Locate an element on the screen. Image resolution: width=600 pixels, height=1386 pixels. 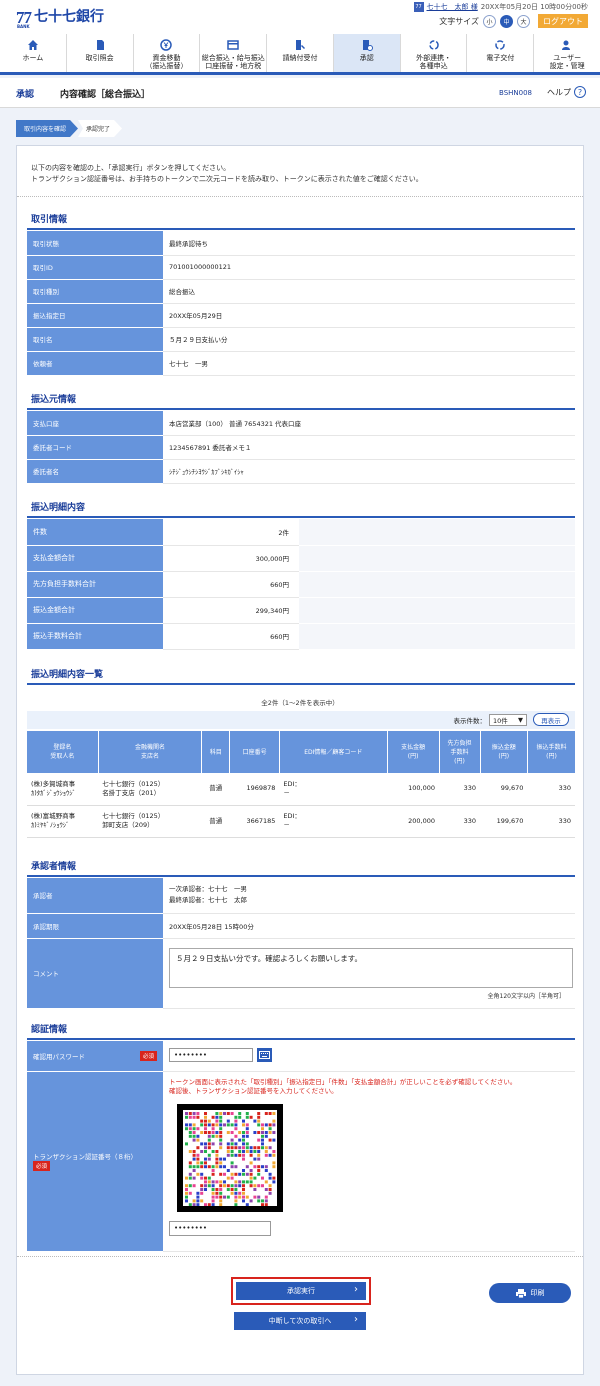
comment-textarea: ５月２９日支払い分です。確認よろしくお願いします。 is located at coordinates (371, 968).